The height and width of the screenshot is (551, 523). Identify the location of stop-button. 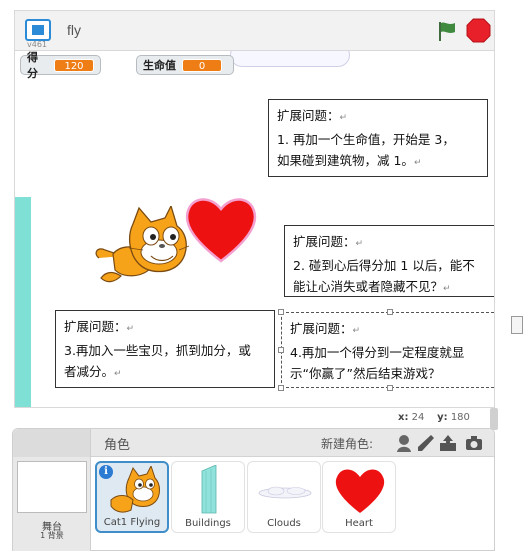
(478, 30).